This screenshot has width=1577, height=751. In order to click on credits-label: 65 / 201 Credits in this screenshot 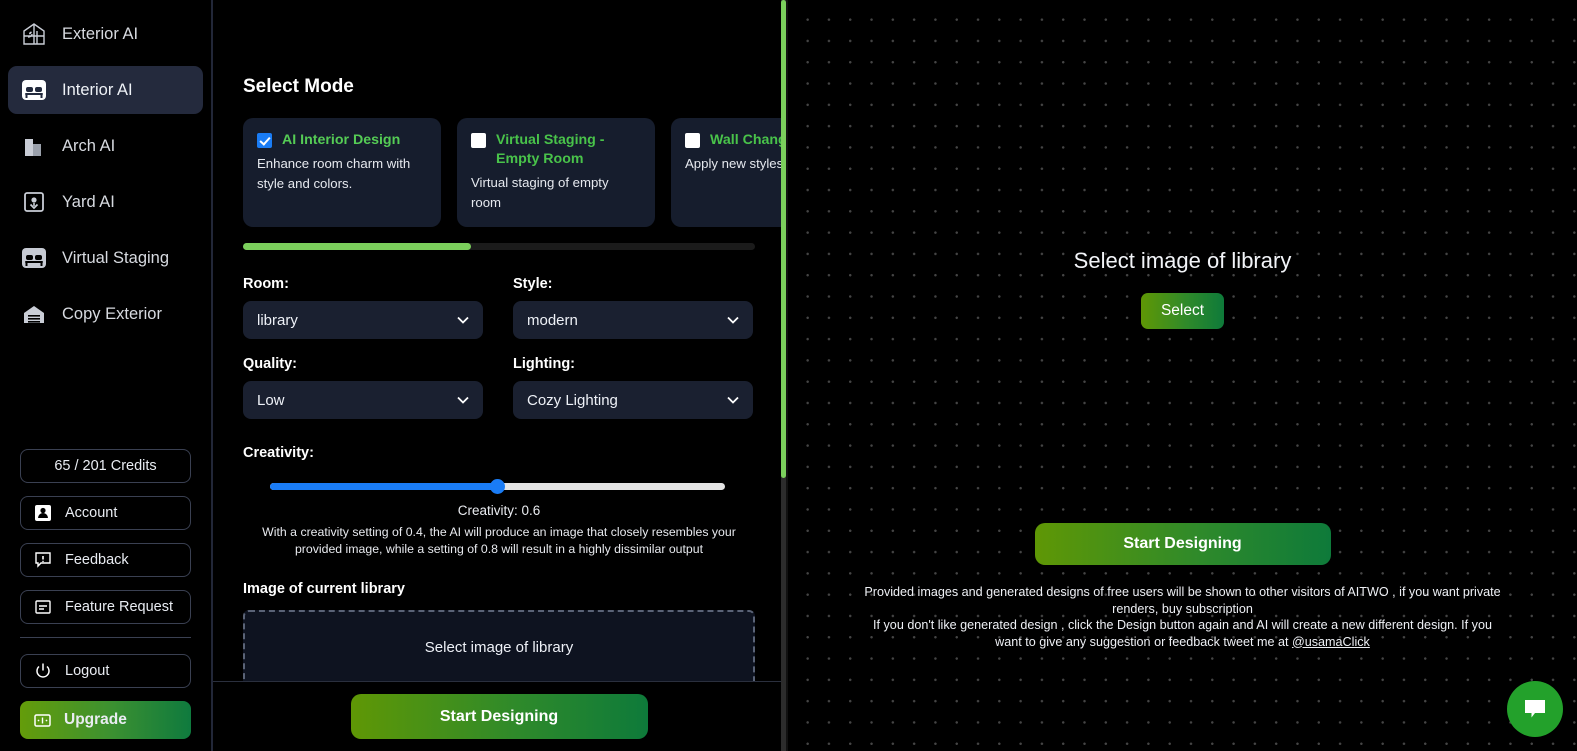, I will do `click(105, 466)`.